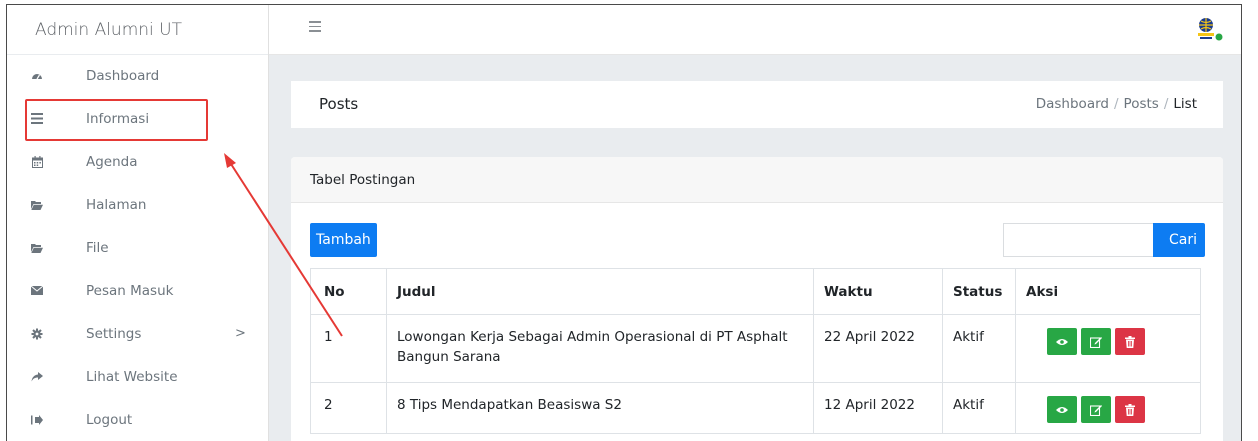 This screenshot has width=1258, height=441. I want to click on sidebar-item-halaman: Halaman, so click(137, 204).